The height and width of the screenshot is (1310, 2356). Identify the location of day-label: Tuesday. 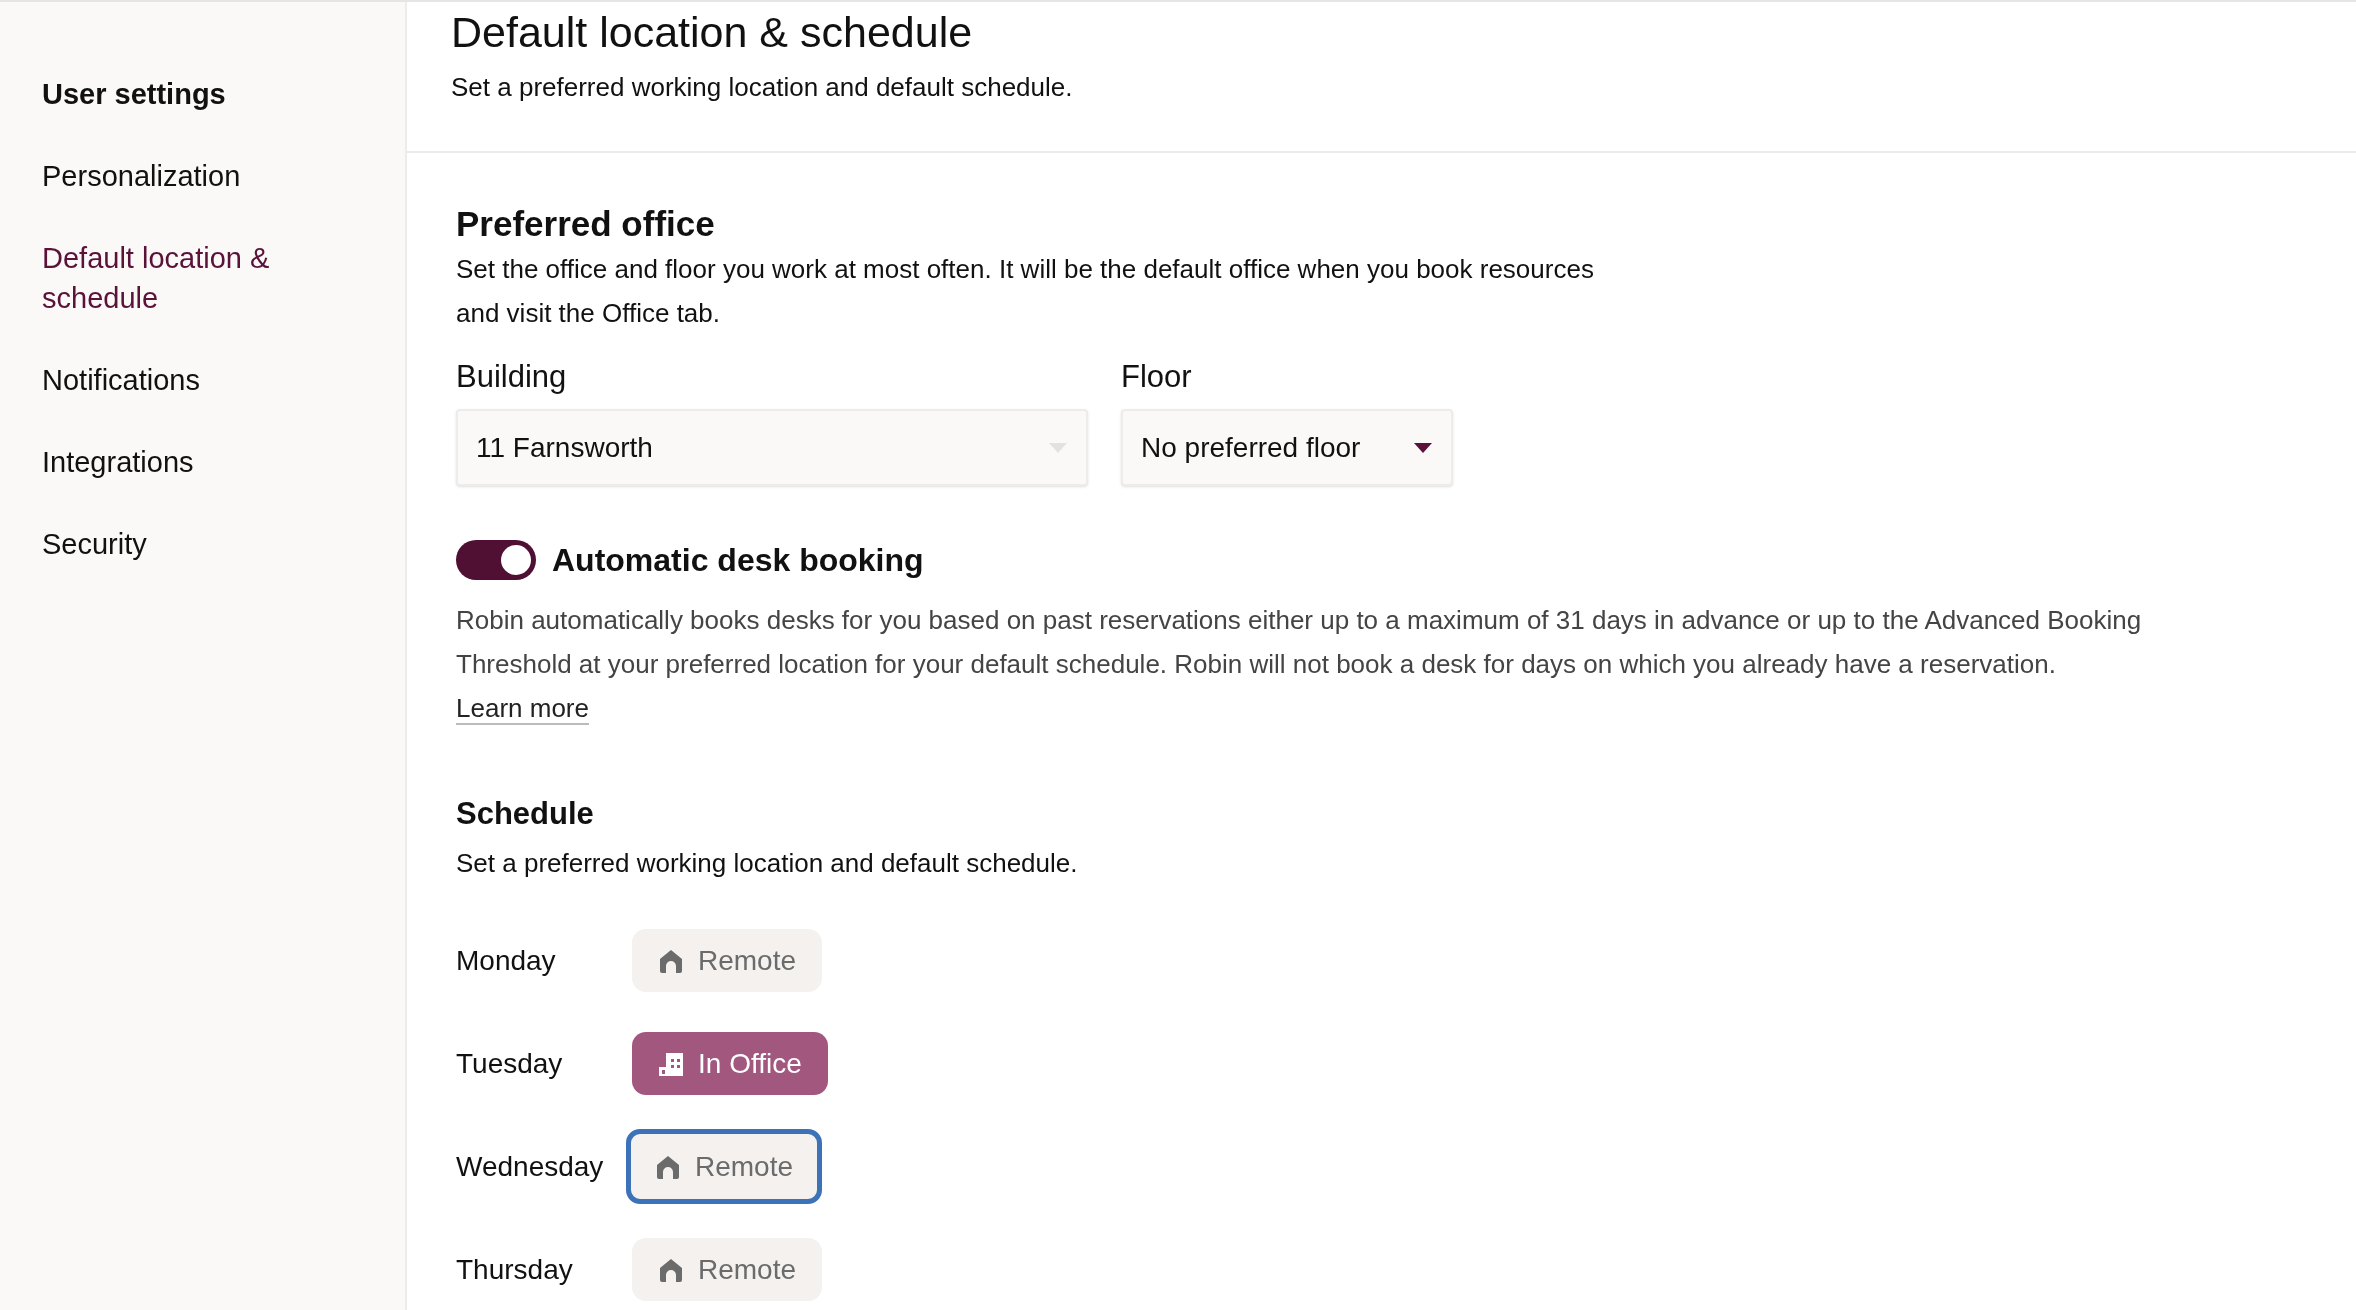
(510, 1063).